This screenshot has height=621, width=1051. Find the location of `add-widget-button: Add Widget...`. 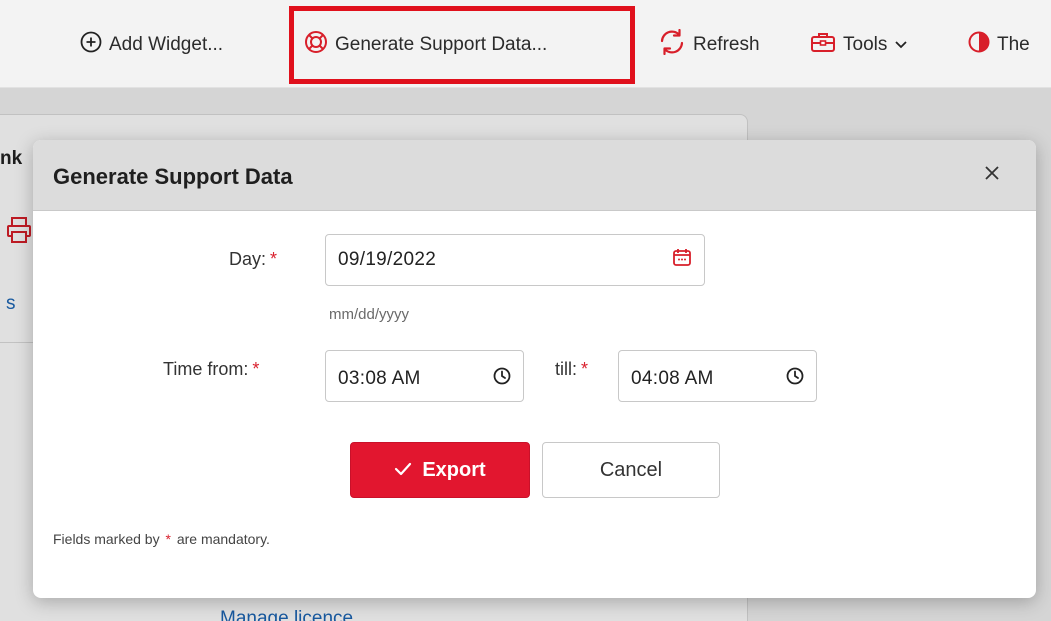

add-widget-button: Add Widget... is located at coordinates (151, 45).